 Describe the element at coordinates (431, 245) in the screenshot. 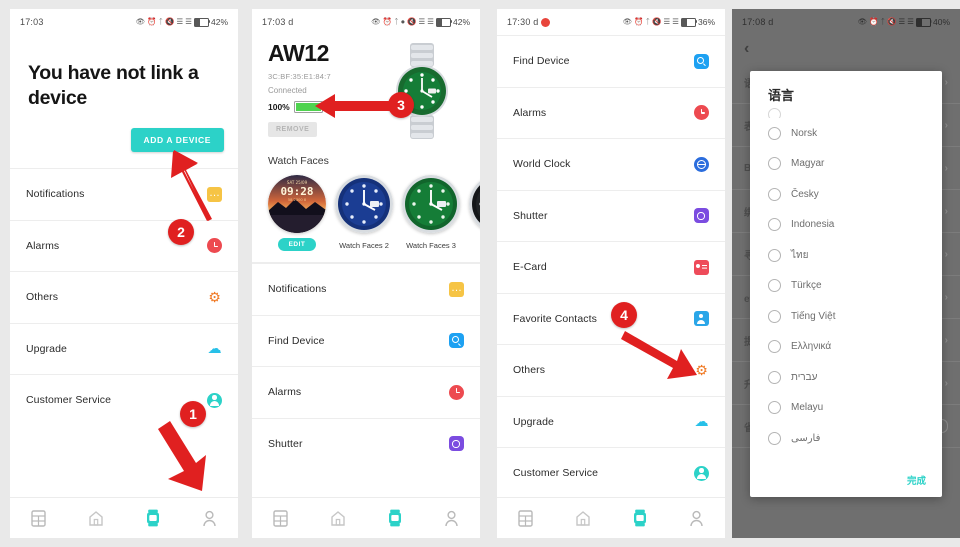

I see `watch-face-label: Watch Faces 3` at that location.